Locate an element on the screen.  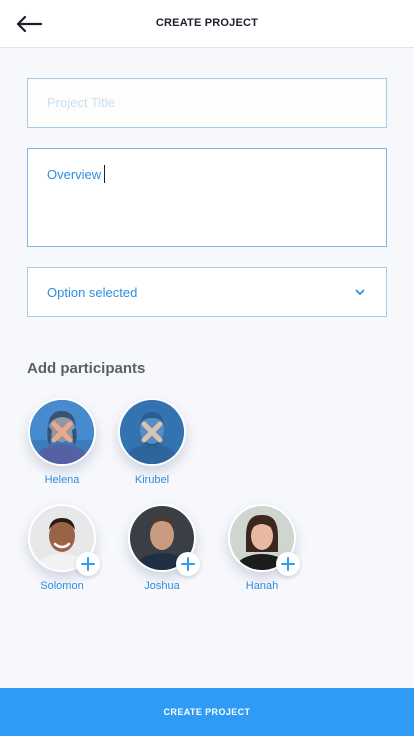
top-bar: CREATE PROJECT is located at coordinates (207, 24).